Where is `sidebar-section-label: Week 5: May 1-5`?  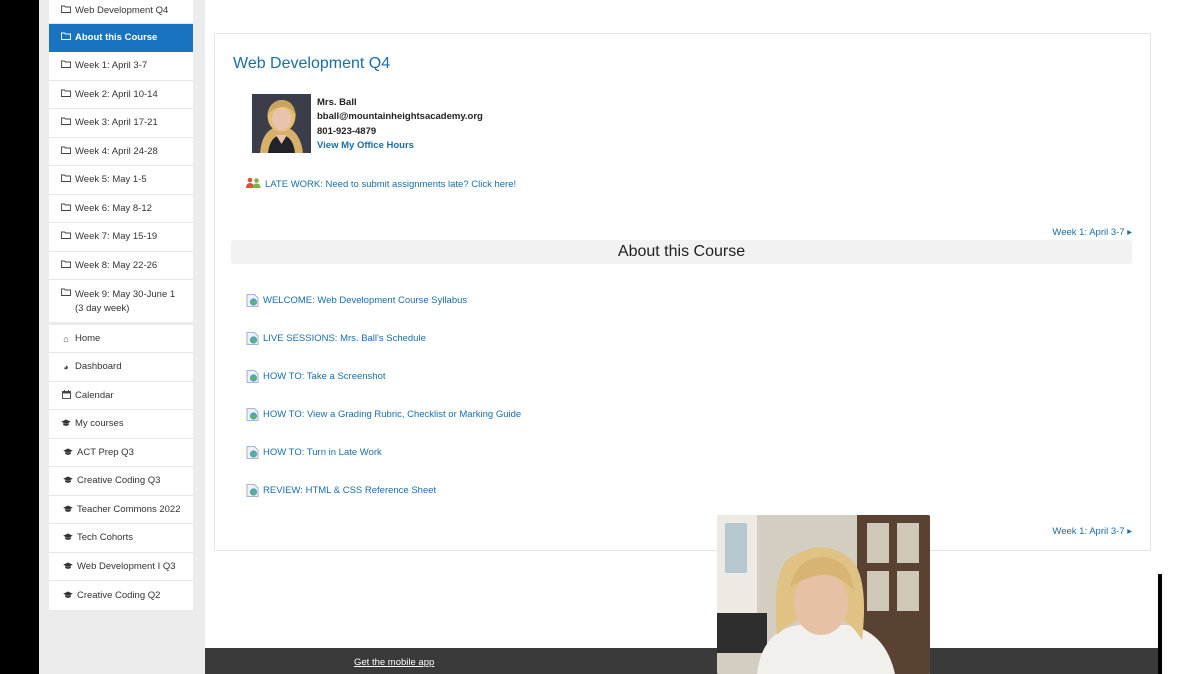 sidebar-section-label: Week 5: May 1-5 is located at coordinates (111, 179).